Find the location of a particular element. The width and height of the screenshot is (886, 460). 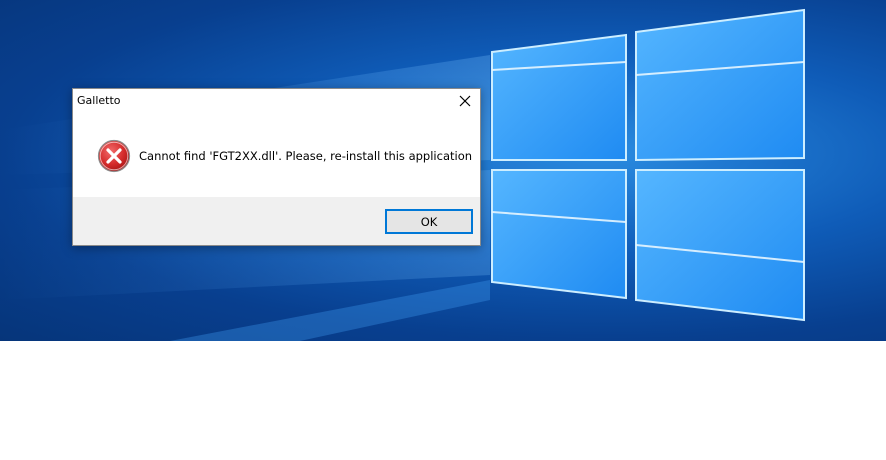

dialog-footer: OK is located at coordinates (276, 221).